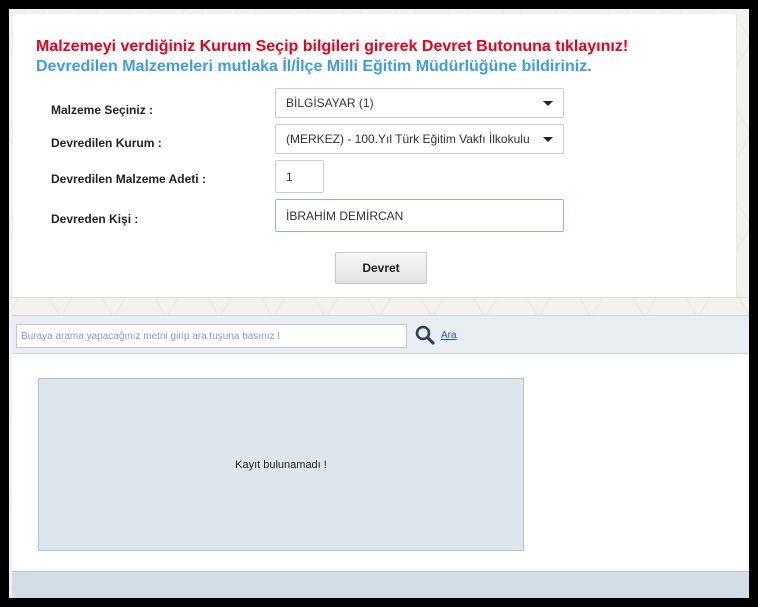  I want to click on kurum-label: Devredilen Kurum :, so click(106, 143).